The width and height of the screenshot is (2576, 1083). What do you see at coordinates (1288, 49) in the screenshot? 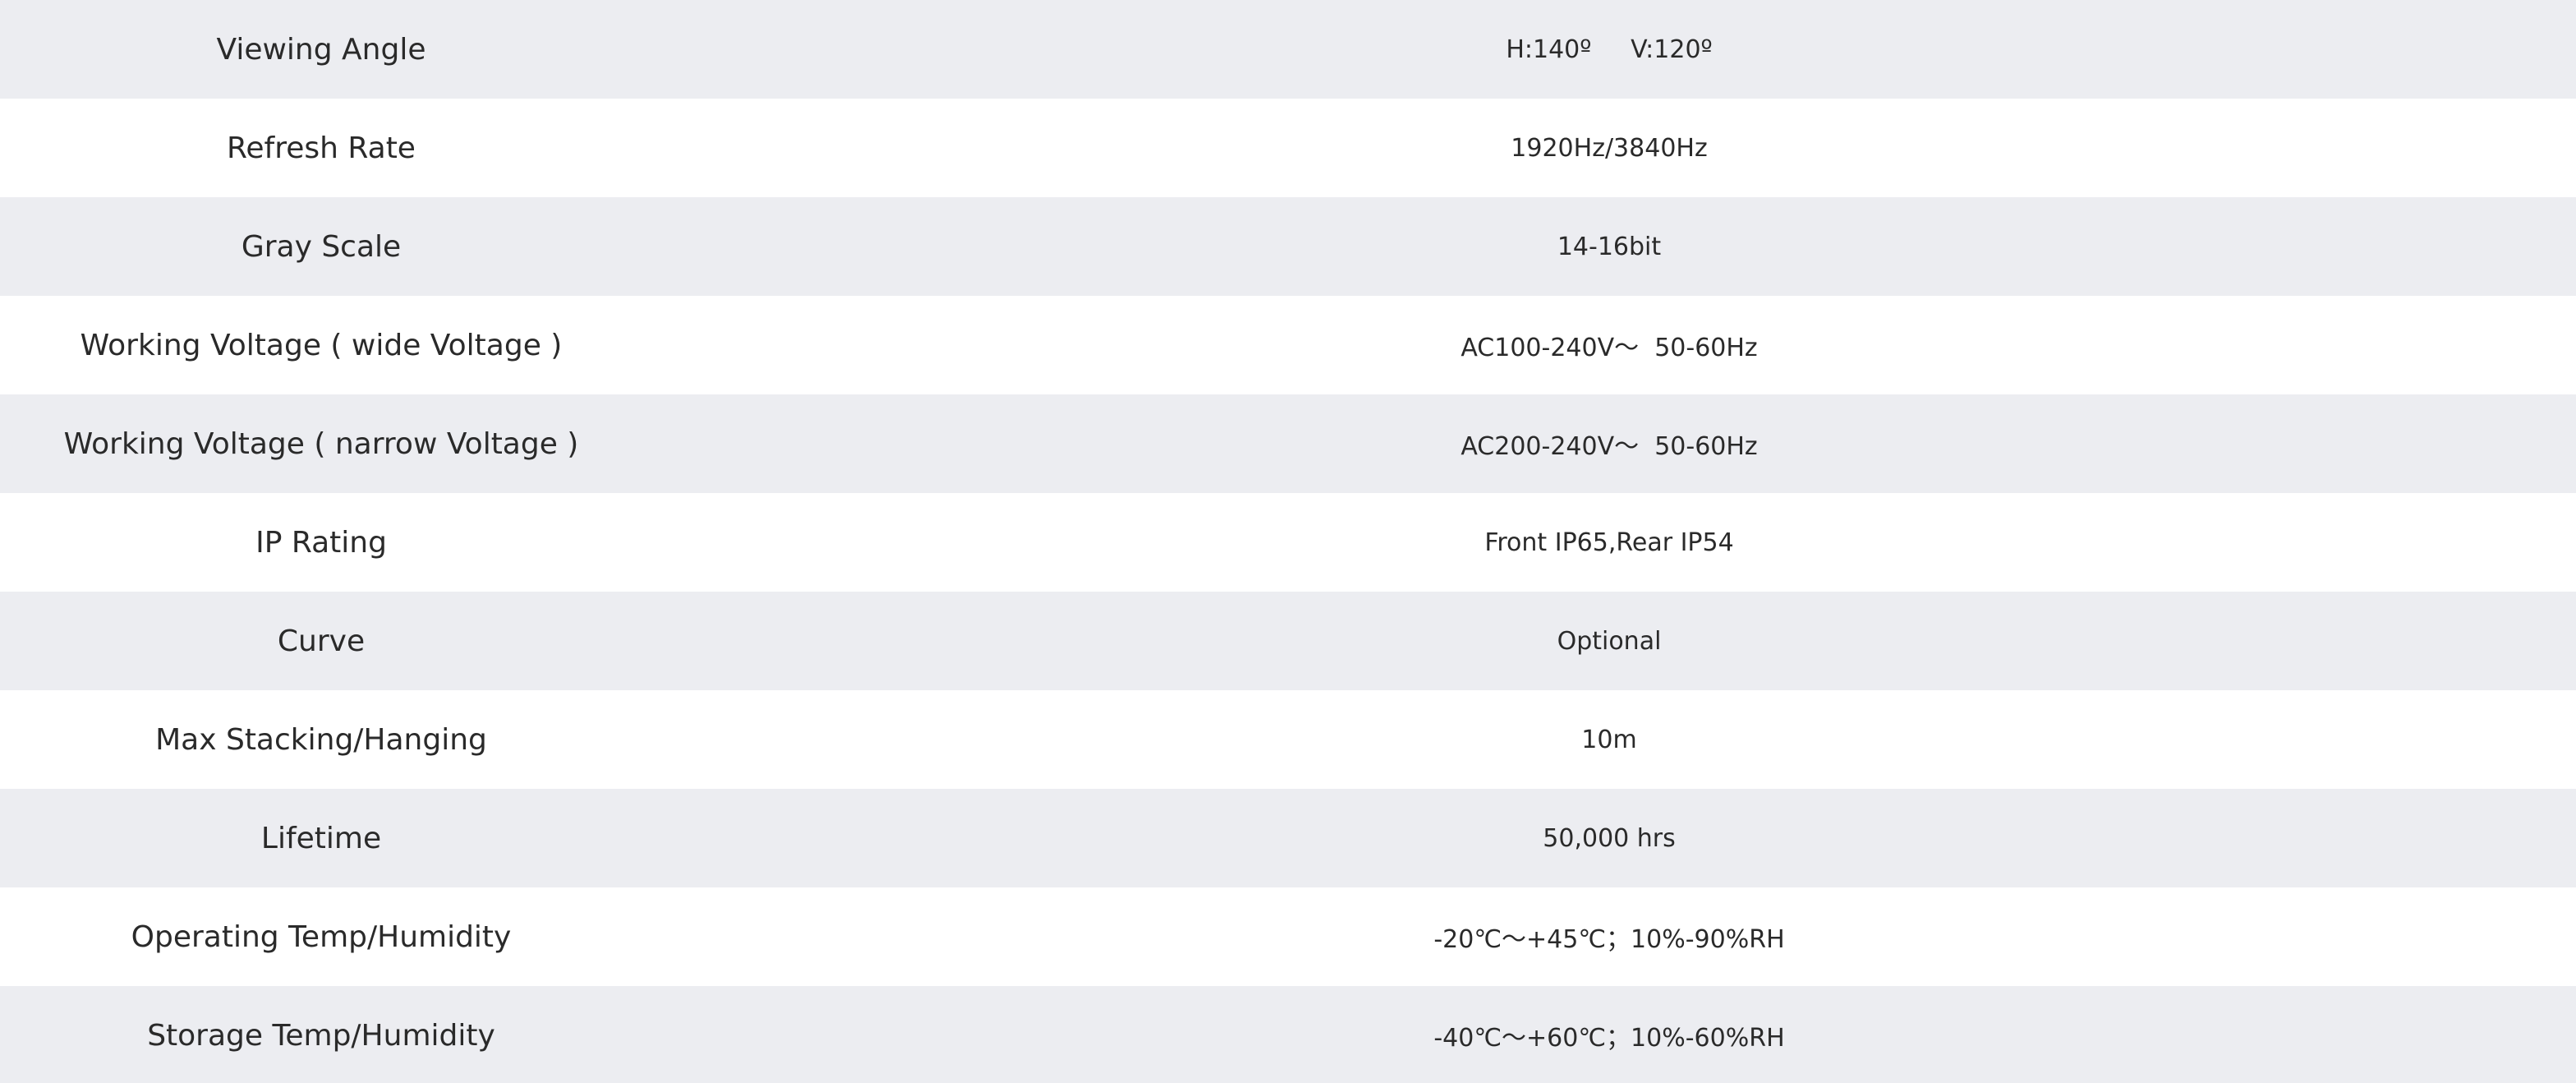
I see `table-row: Viewing Angle H:140º V:120º` at bounding box center [1288, 49].